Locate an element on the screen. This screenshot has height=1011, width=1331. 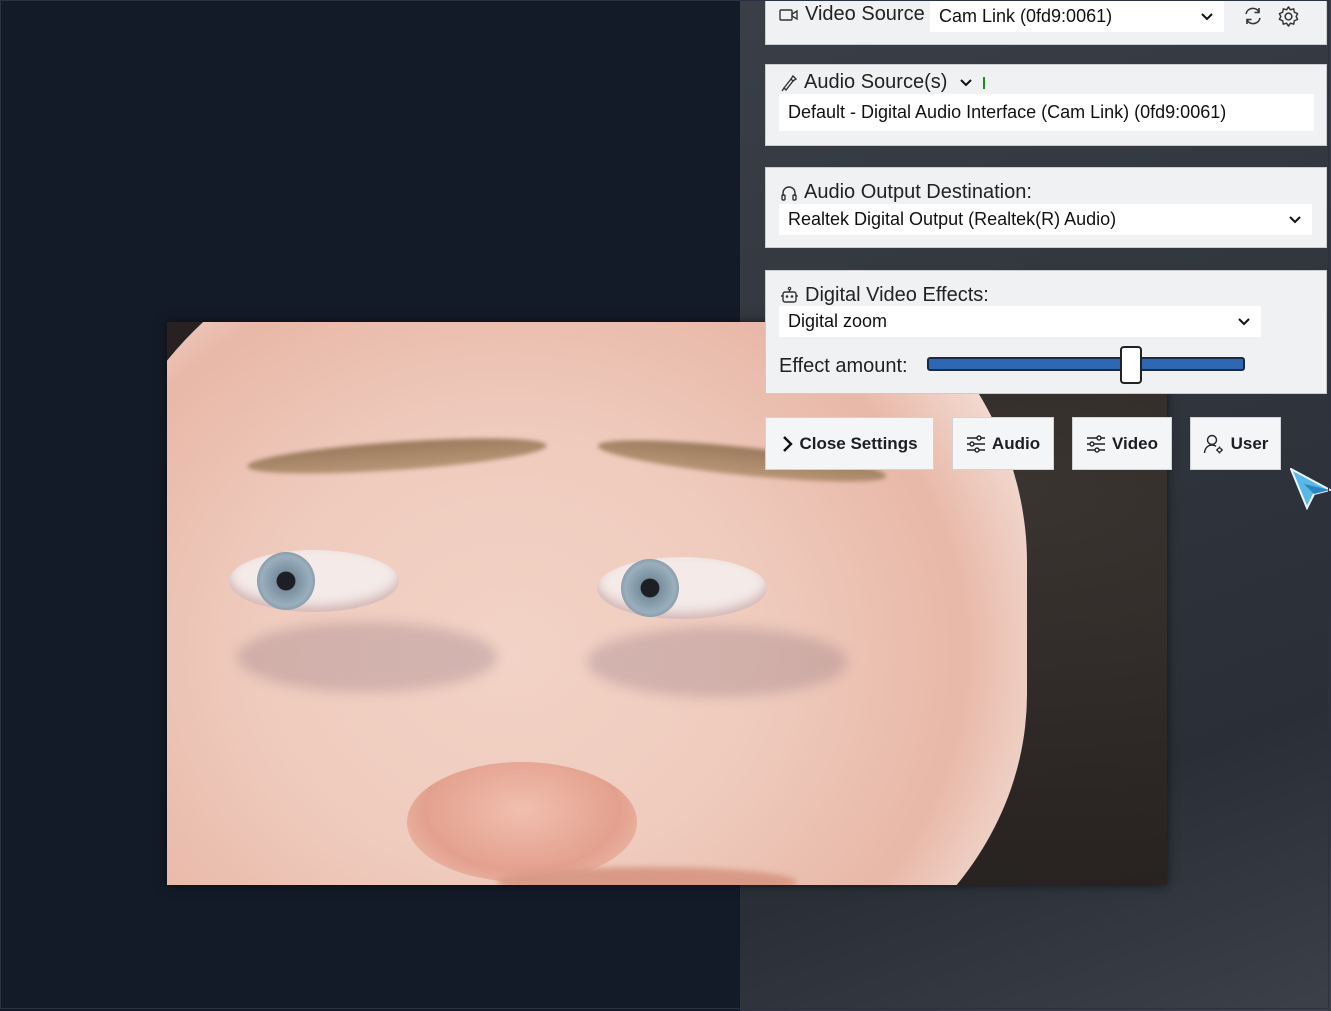
audio-button-label: Audio is located at coordinates (1016, 443).